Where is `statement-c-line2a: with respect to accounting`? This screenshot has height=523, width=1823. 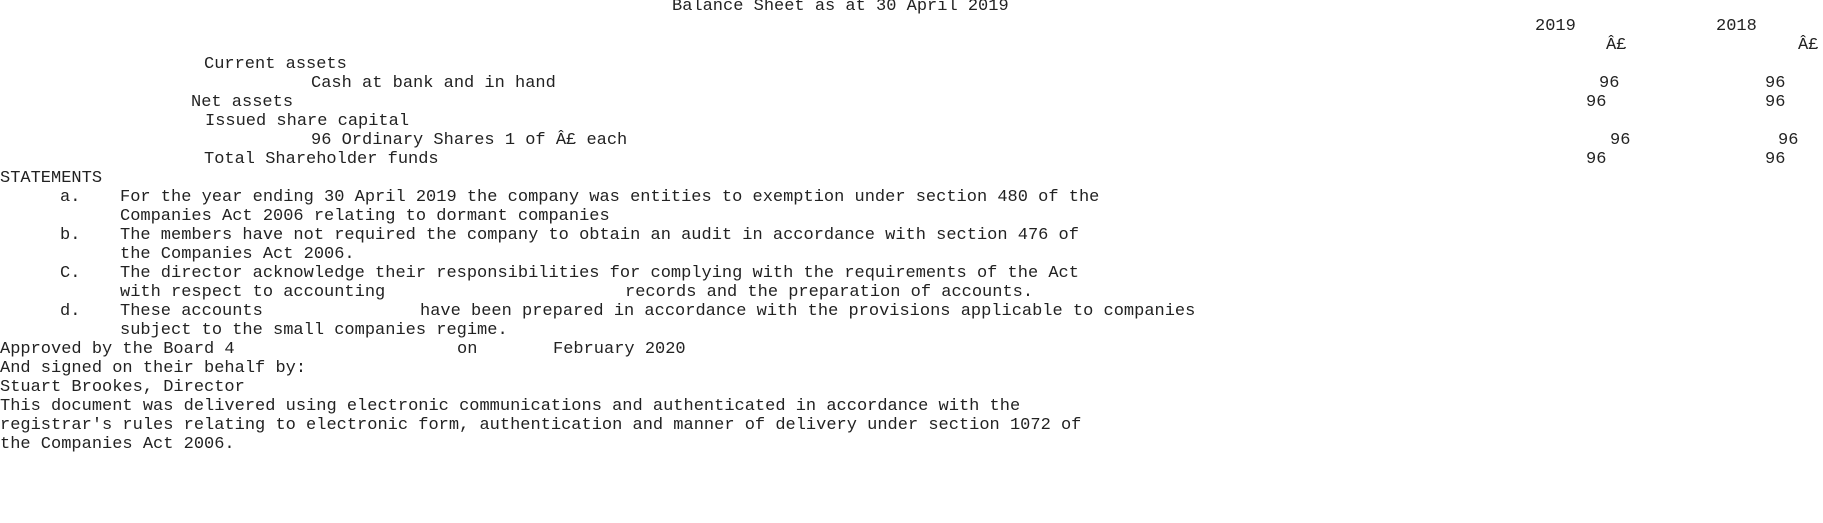 statement-c-line2a: with respect to accounting is located at coordinates (253, 292).